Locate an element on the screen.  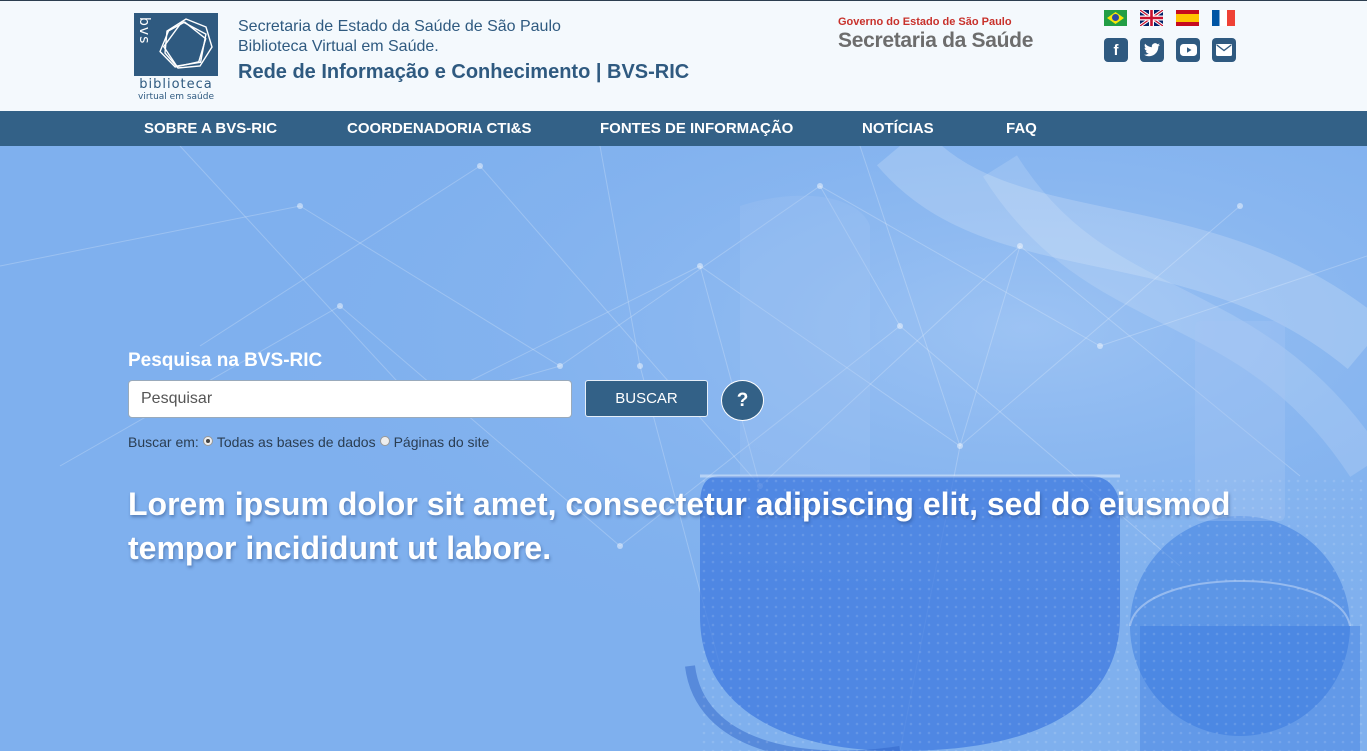
flag-france-icon is located at coordinates (1223, 18).